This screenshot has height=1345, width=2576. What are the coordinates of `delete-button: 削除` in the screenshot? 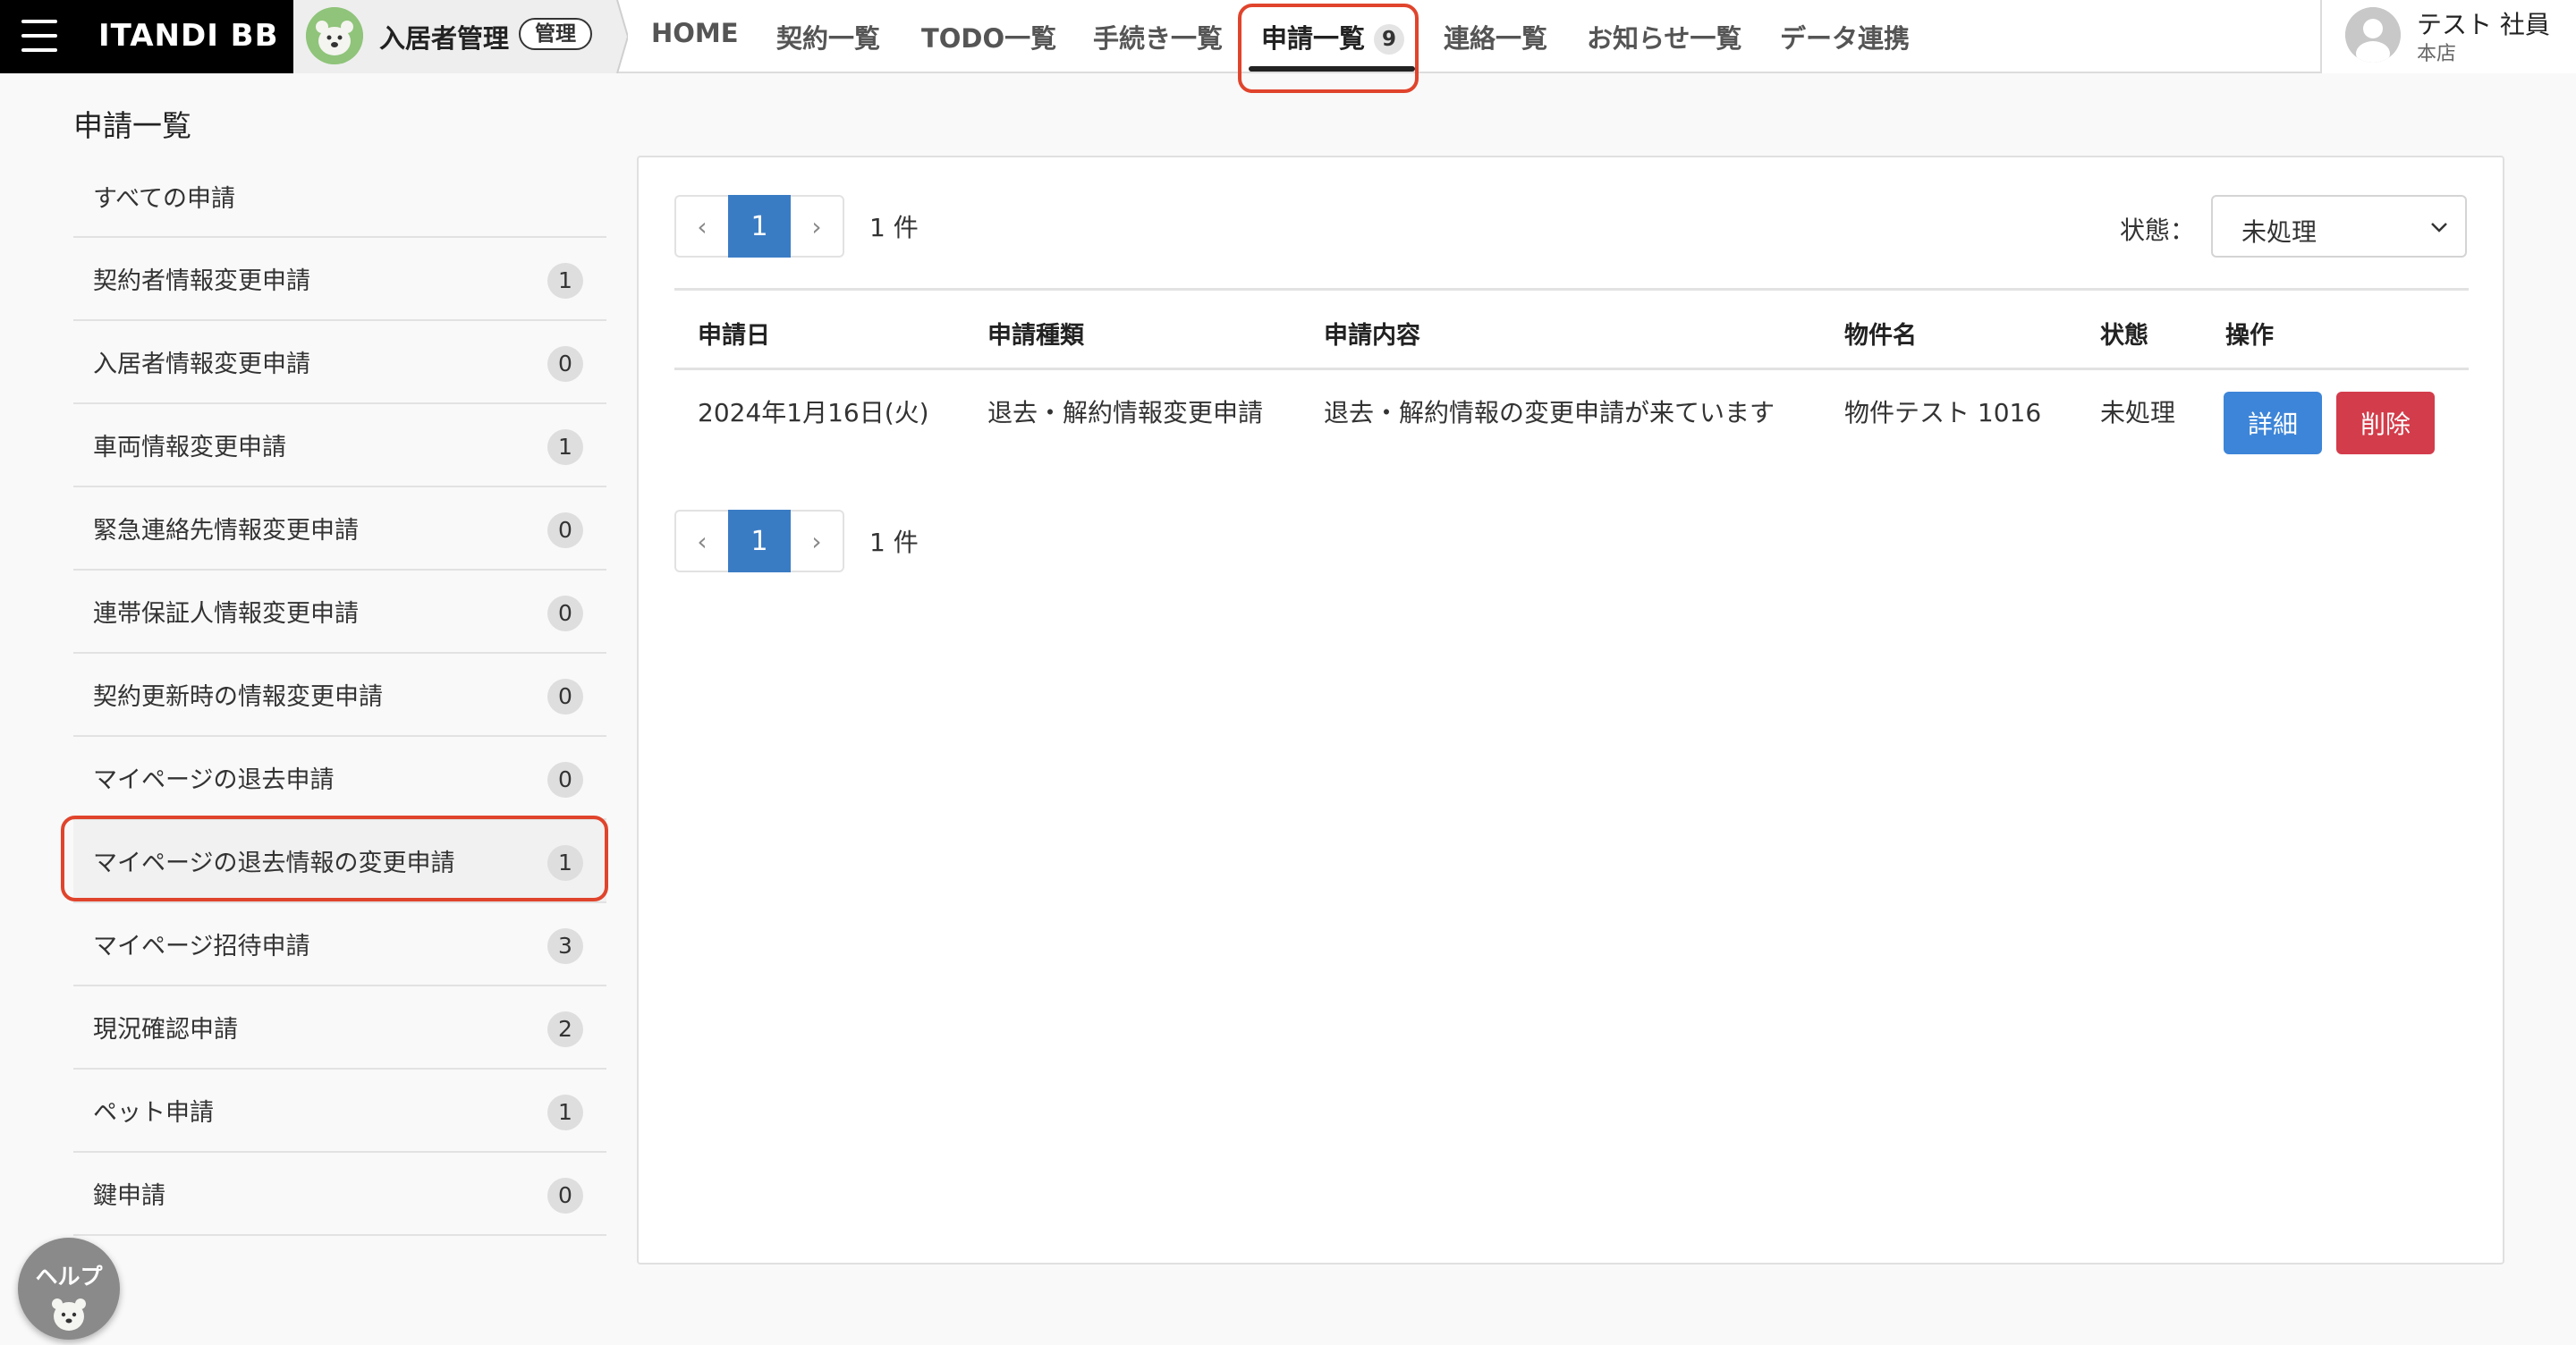 It's located at (2385, 423).